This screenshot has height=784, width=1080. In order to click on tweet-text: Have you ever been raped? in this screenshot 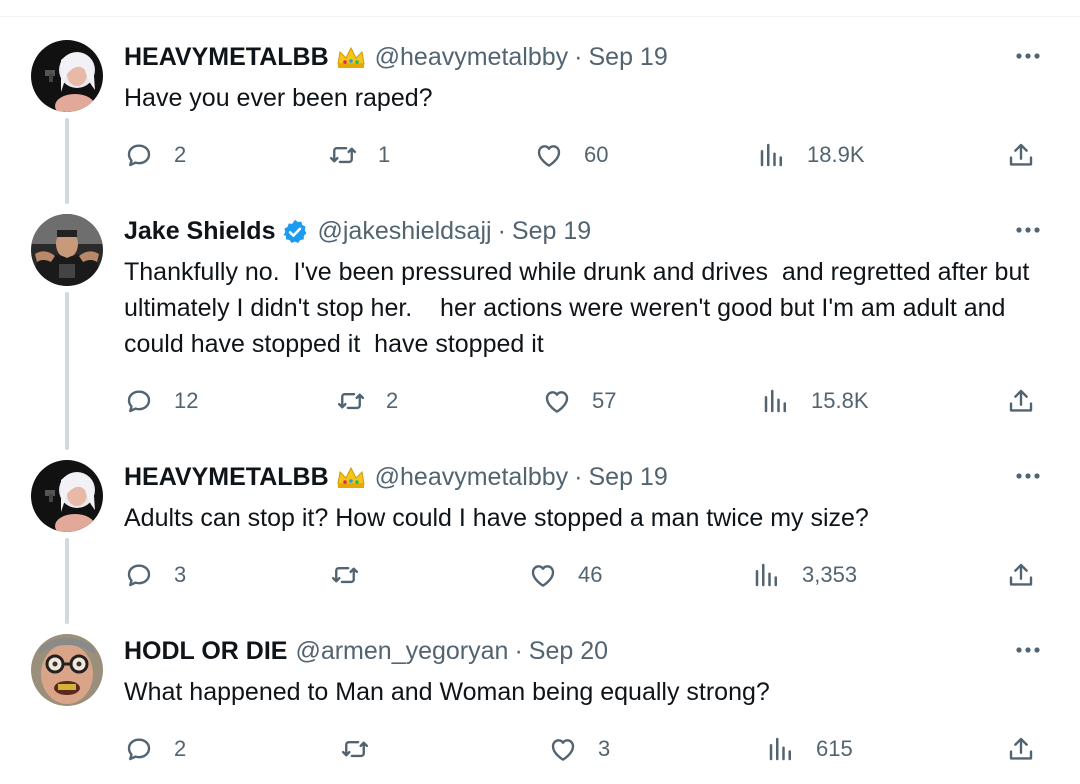, I will do `click(278, 98)`.